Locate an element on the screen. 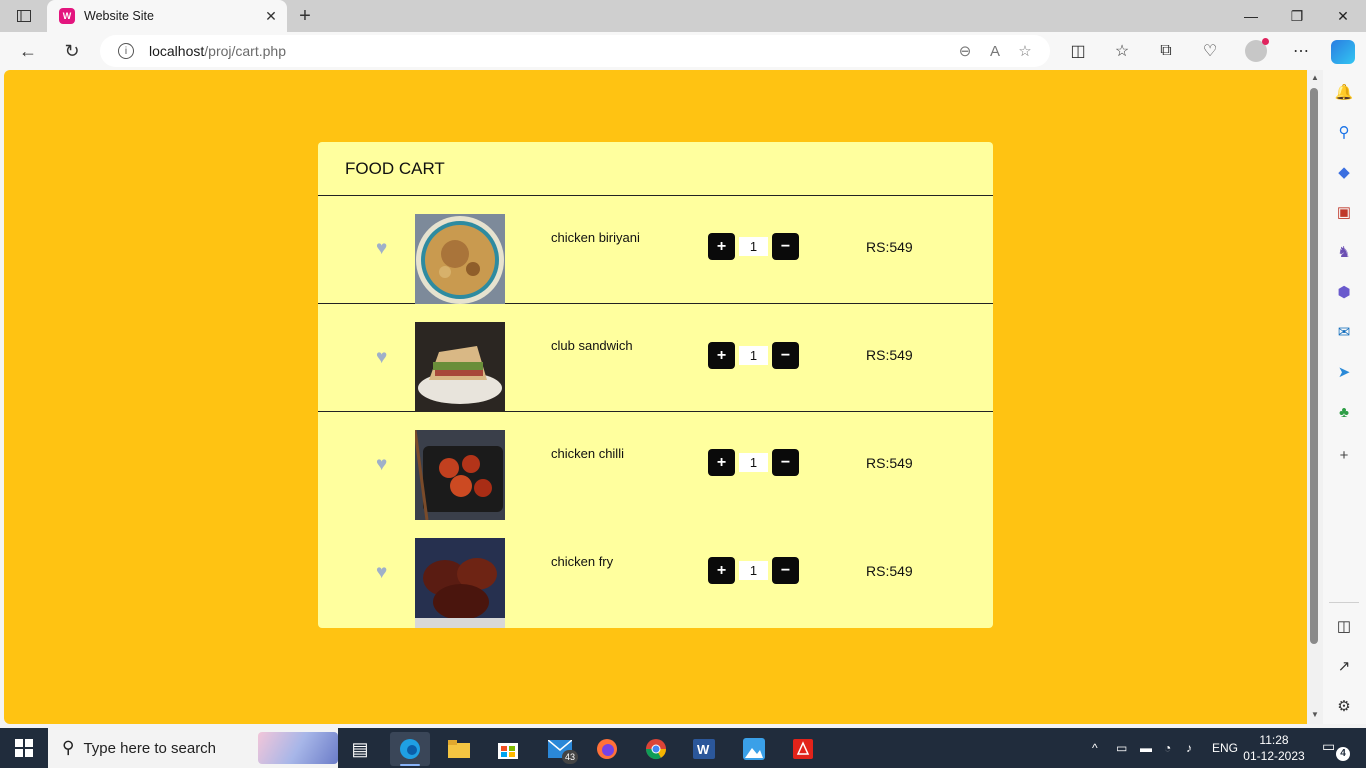 Image resolution: width=1366 pixels, height=768 pixels. hide-sidebar-icon: ◫ is located at coordinates (1344, 626).